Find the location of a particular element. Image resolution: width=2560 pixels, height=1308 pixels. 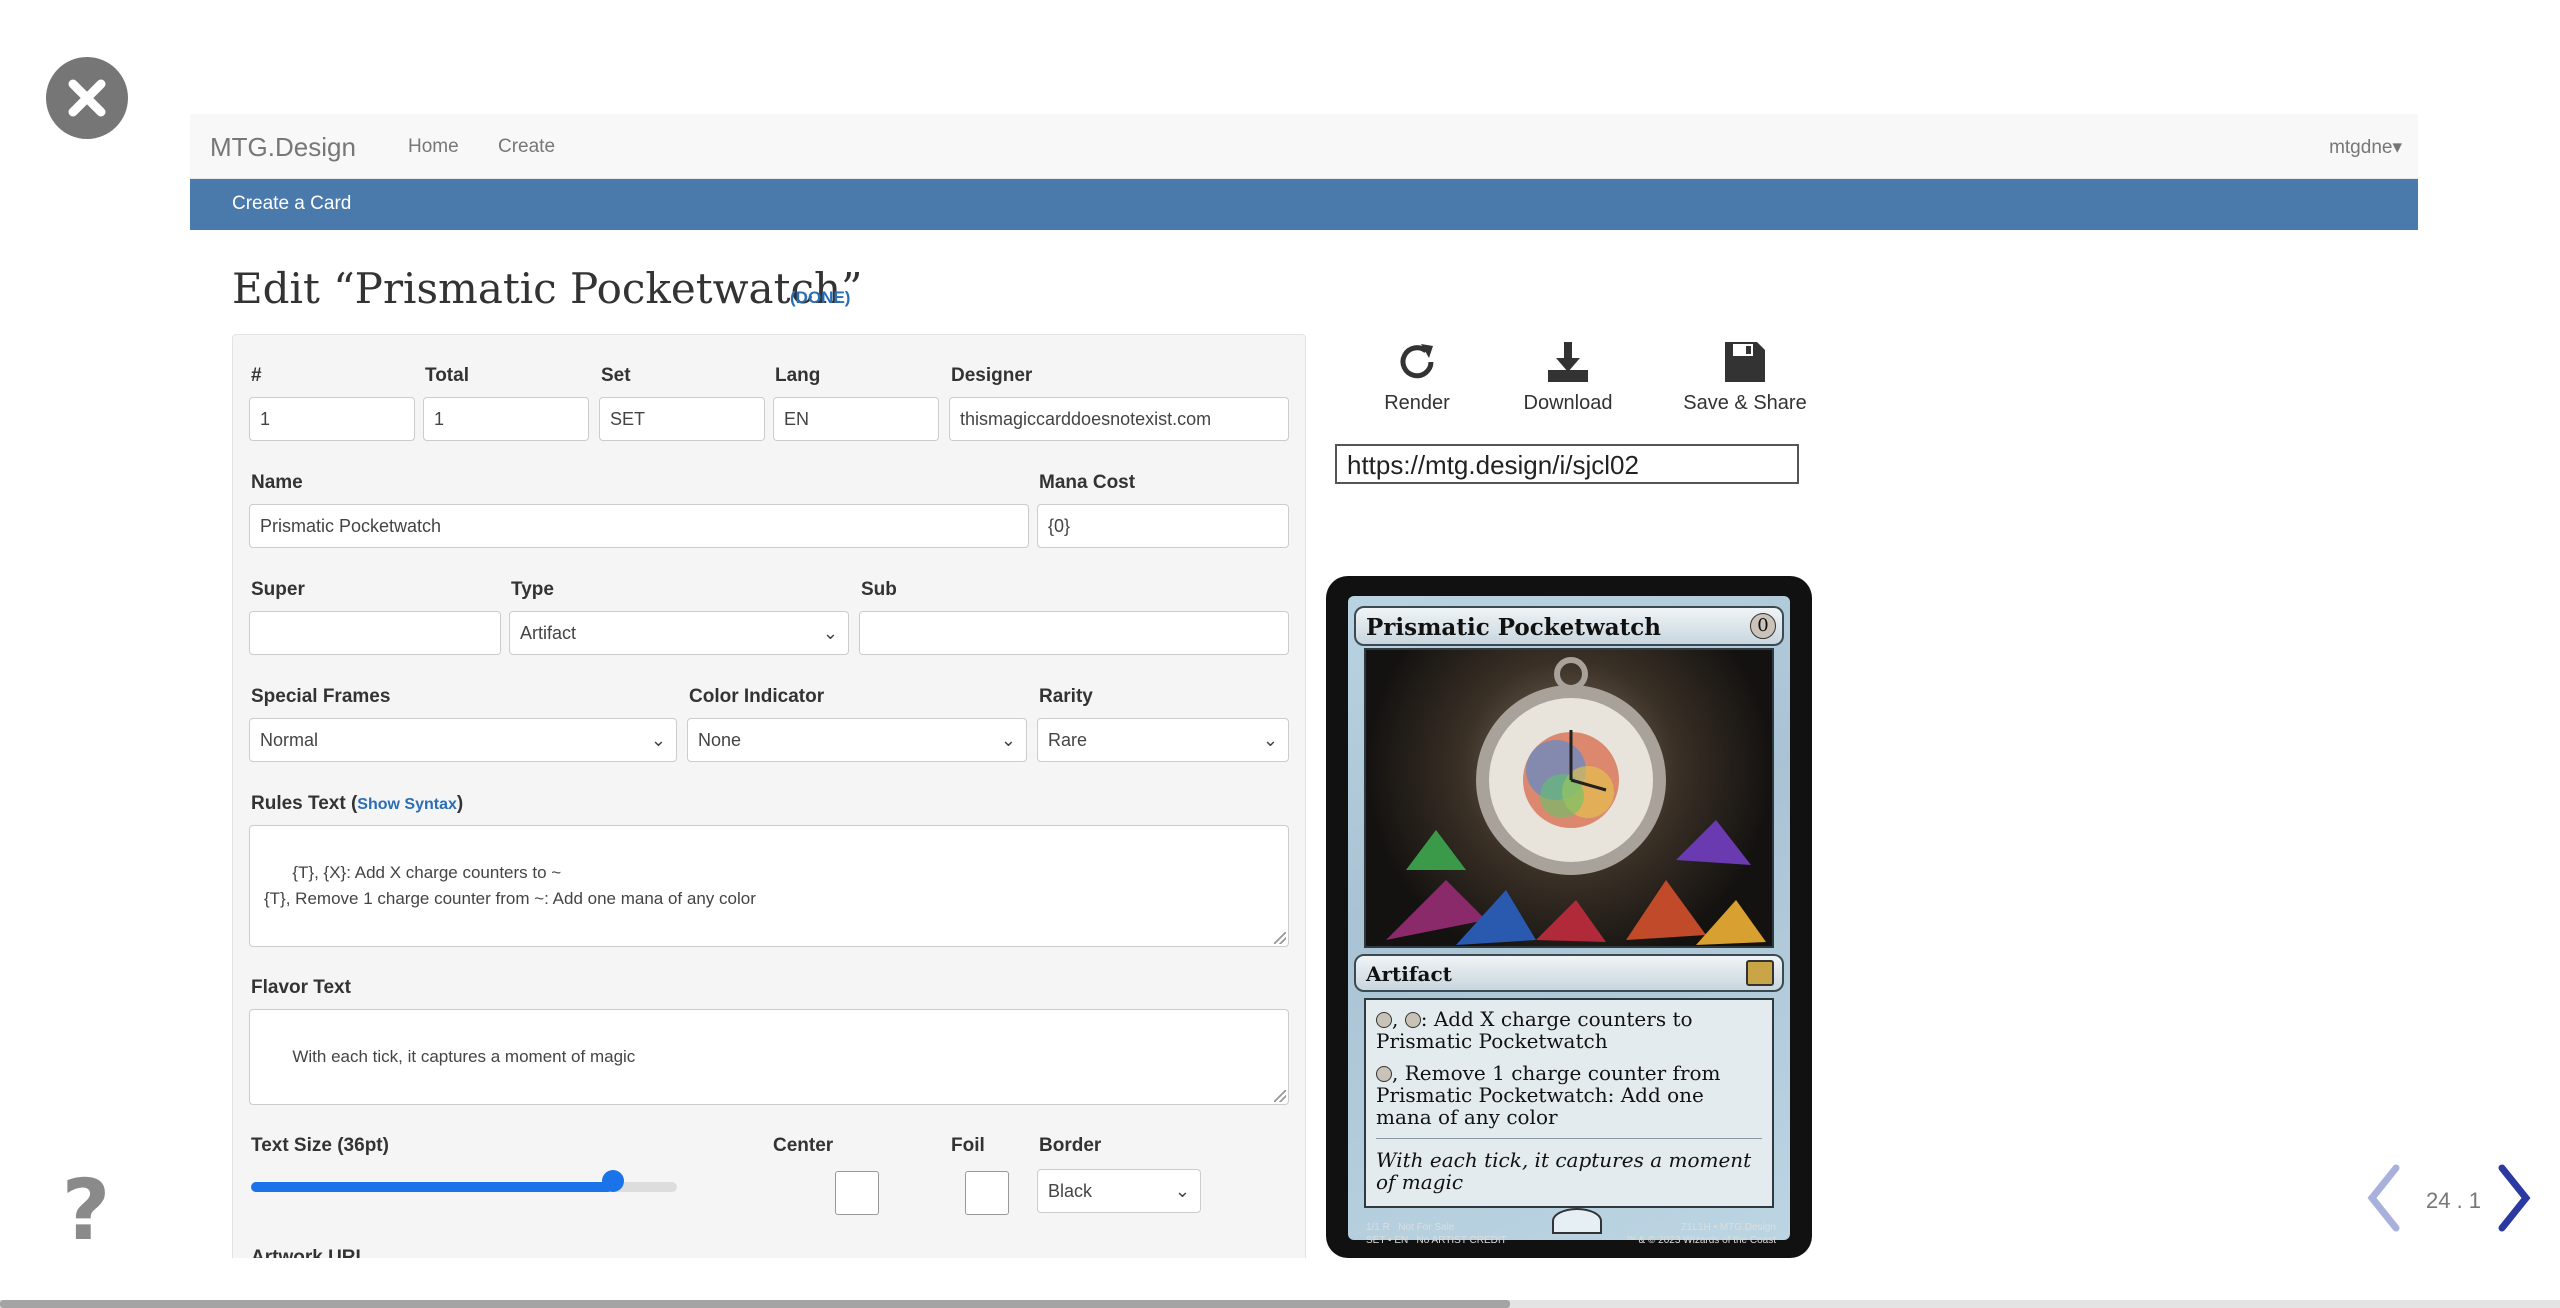

set-label: Set is located at coordinates (616, 375).